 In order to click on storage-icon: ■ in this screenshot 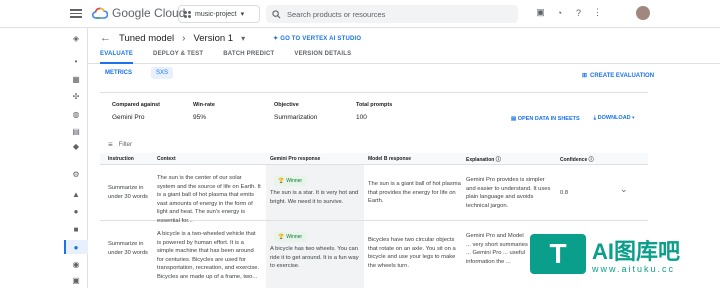, I will do `click(76, 229)`.